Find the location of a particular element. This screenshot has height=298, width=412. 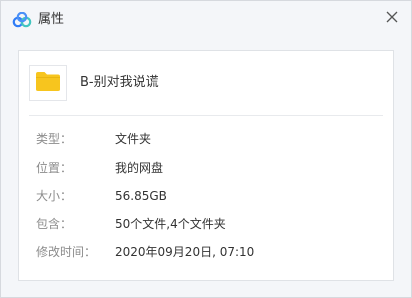

folder-icon is located at coordinates (48, 83).